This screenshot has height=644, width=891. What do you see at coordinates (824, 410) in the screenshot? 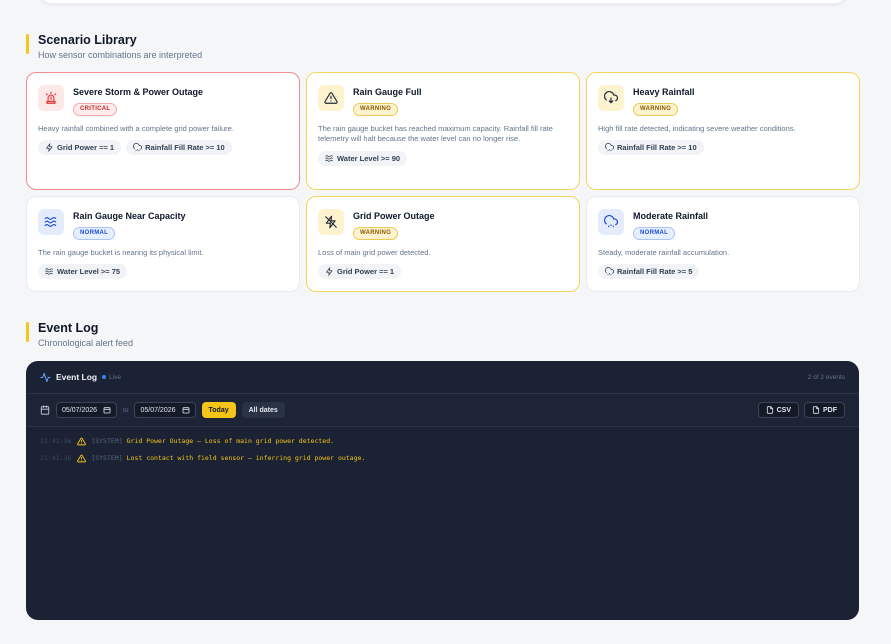
I see `export-pdf-button: PDF` at bounding box center [824, 410].